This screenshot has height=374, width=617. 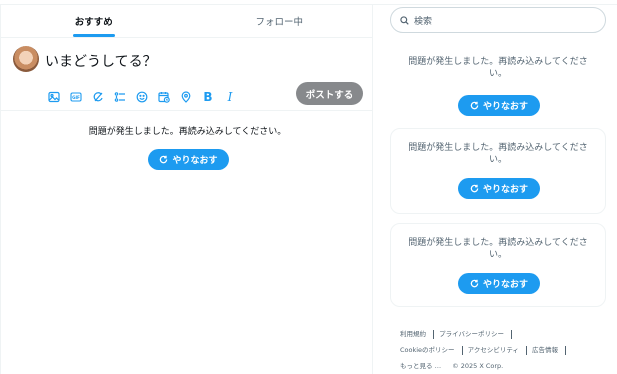 I want to click on tab-label: おすすめ, so click(x=93, y=22).